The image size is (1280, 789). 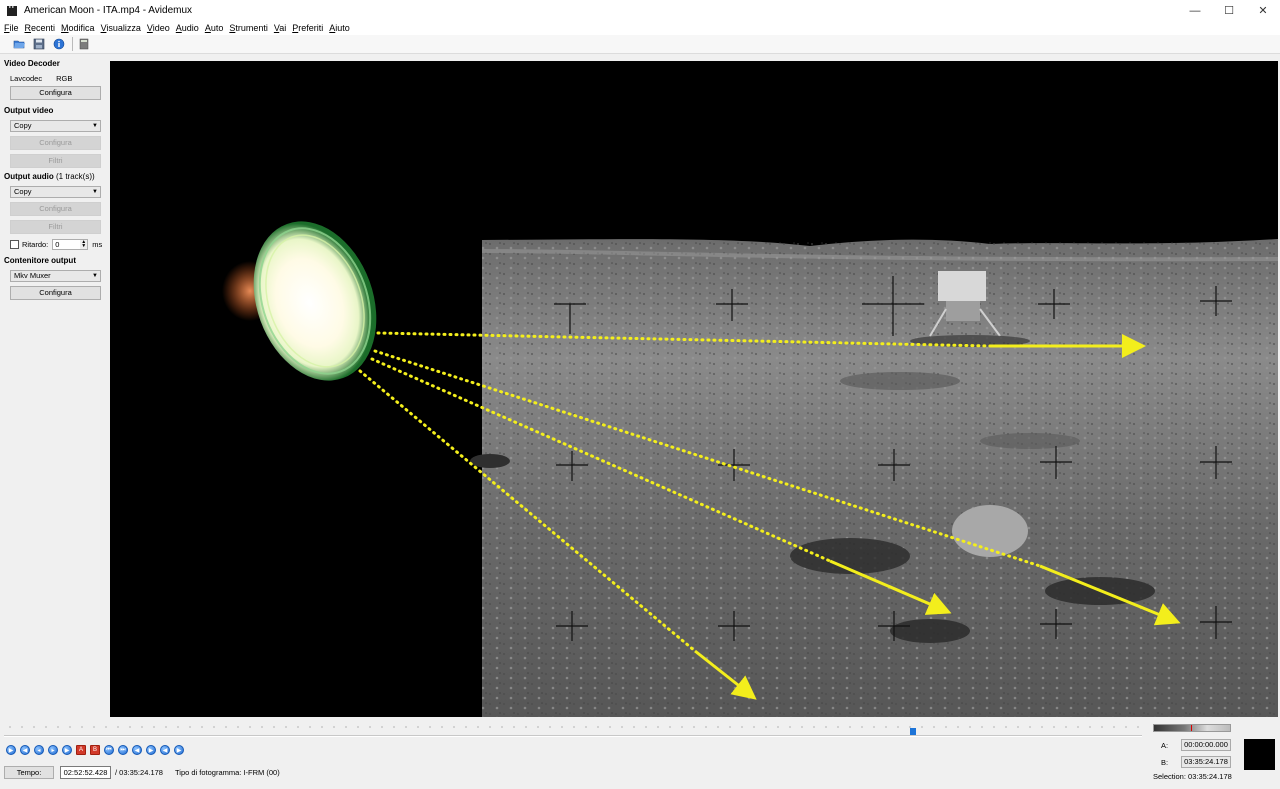 What do you see at coordinates (55, 227) in the screenshot?
I see `output-audio-filters-button: Filtri` at bounding box center [55, 227].